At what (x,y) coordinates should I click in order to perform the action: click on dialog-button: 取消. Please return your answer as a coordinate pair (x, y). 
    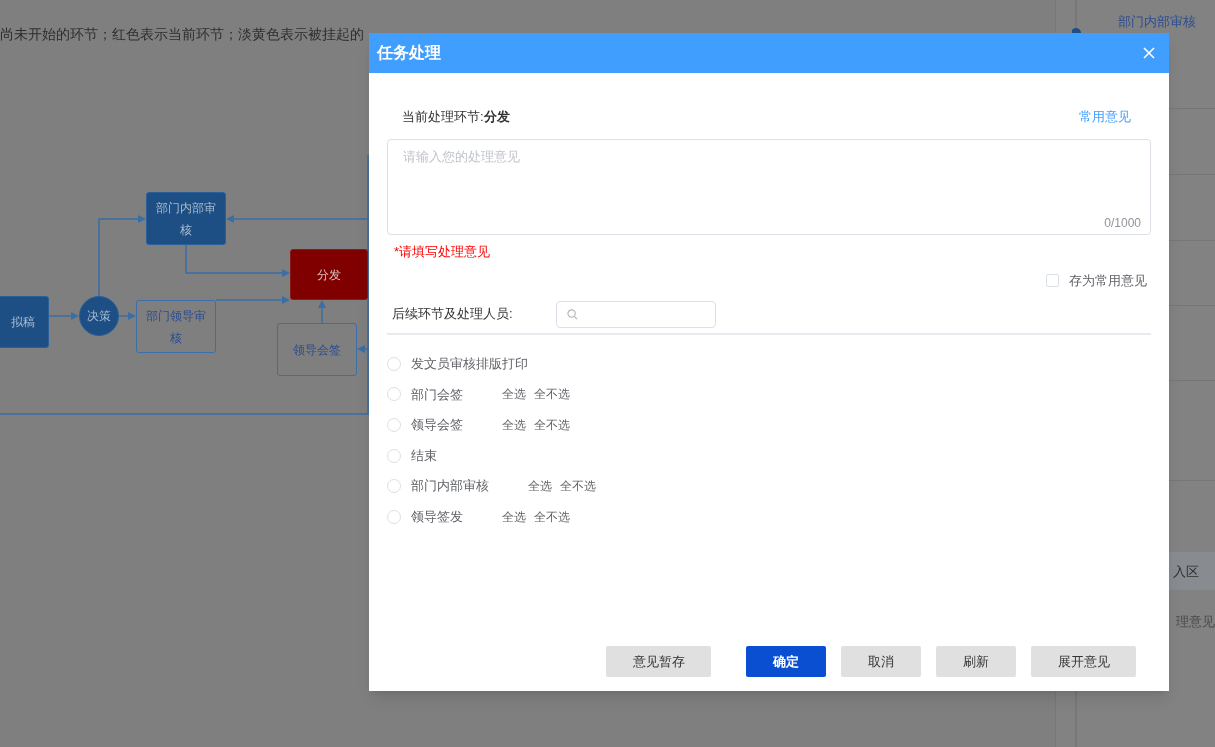
    Looking at the image, I should click on (881, 661).